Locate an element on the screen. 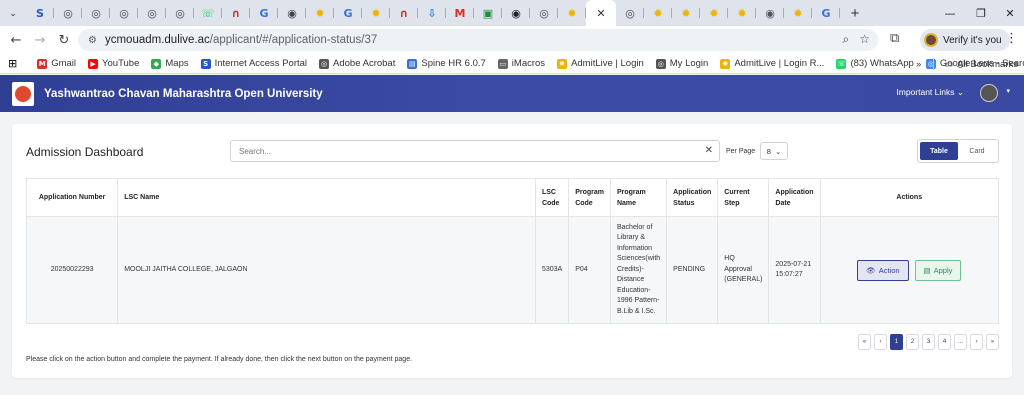 This screenshot has height=395, width=1024. page-button: » is located at coordinates (992, 342).